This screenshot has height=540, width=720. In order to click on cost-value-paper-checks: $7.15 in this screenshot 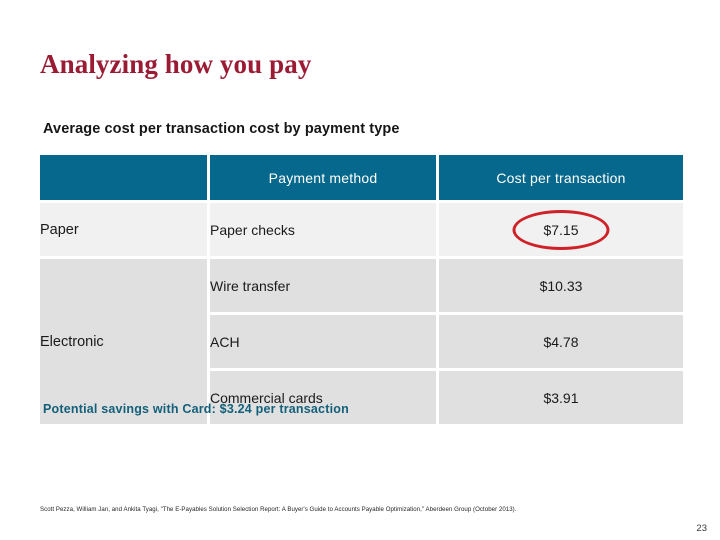, I will do `click(561, 229)`.